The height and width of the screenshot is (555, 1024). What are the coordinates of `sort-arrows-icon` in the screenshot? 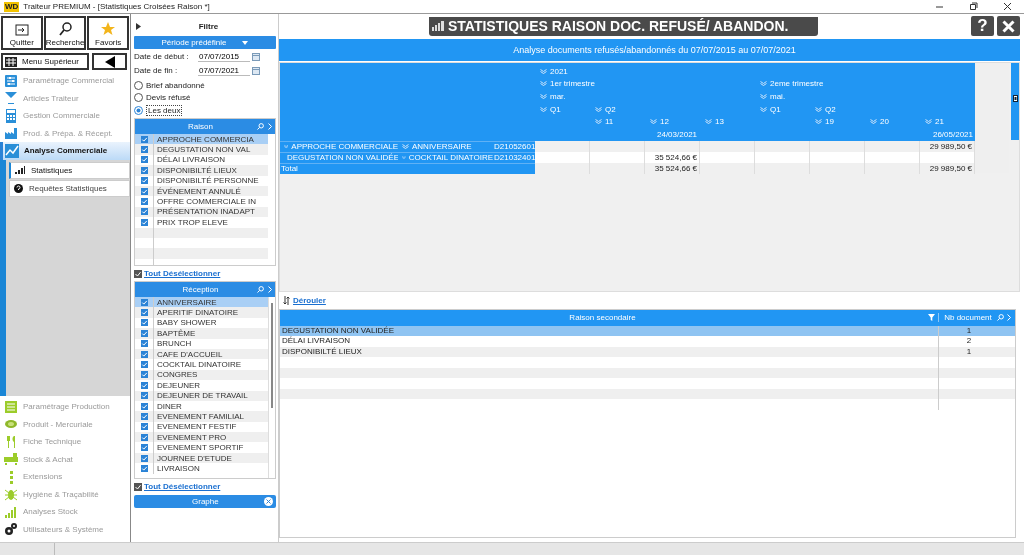 It's located at (286, 300).